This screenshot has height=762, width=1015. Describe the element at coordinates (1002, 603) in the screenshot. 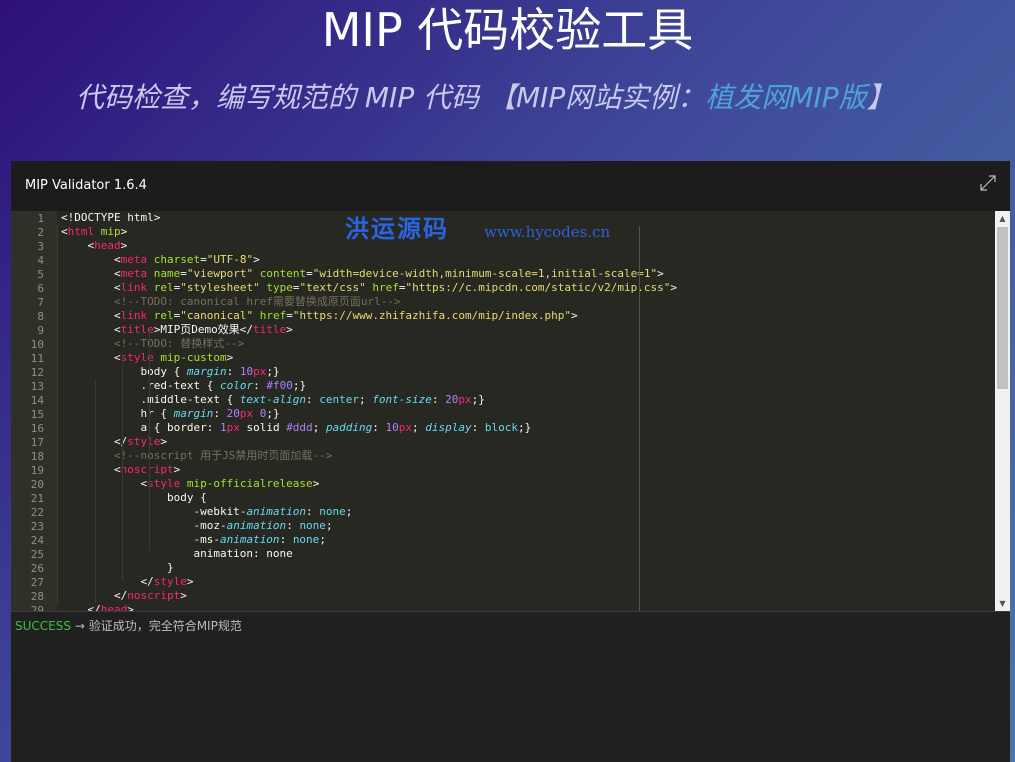

I see `scroll-down-arrow-icon: ▼` at that location.